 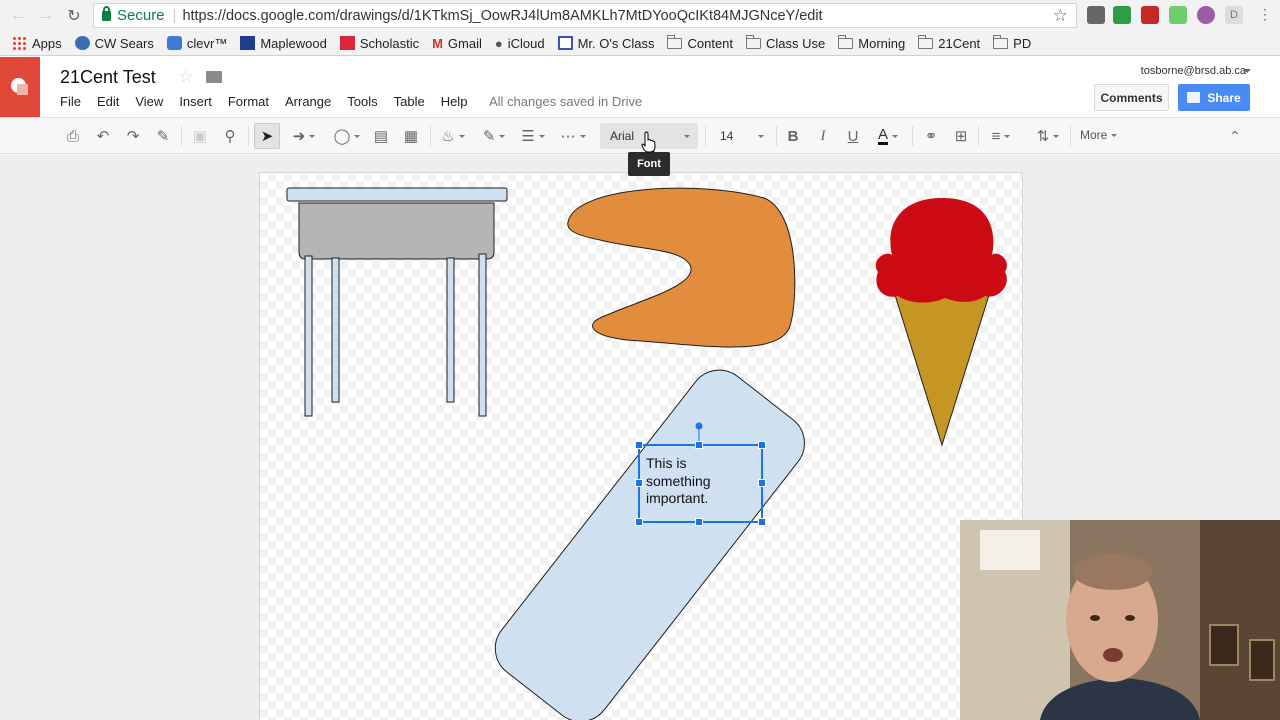 I want to click on more-label: More, so click(x=1094, y=135).